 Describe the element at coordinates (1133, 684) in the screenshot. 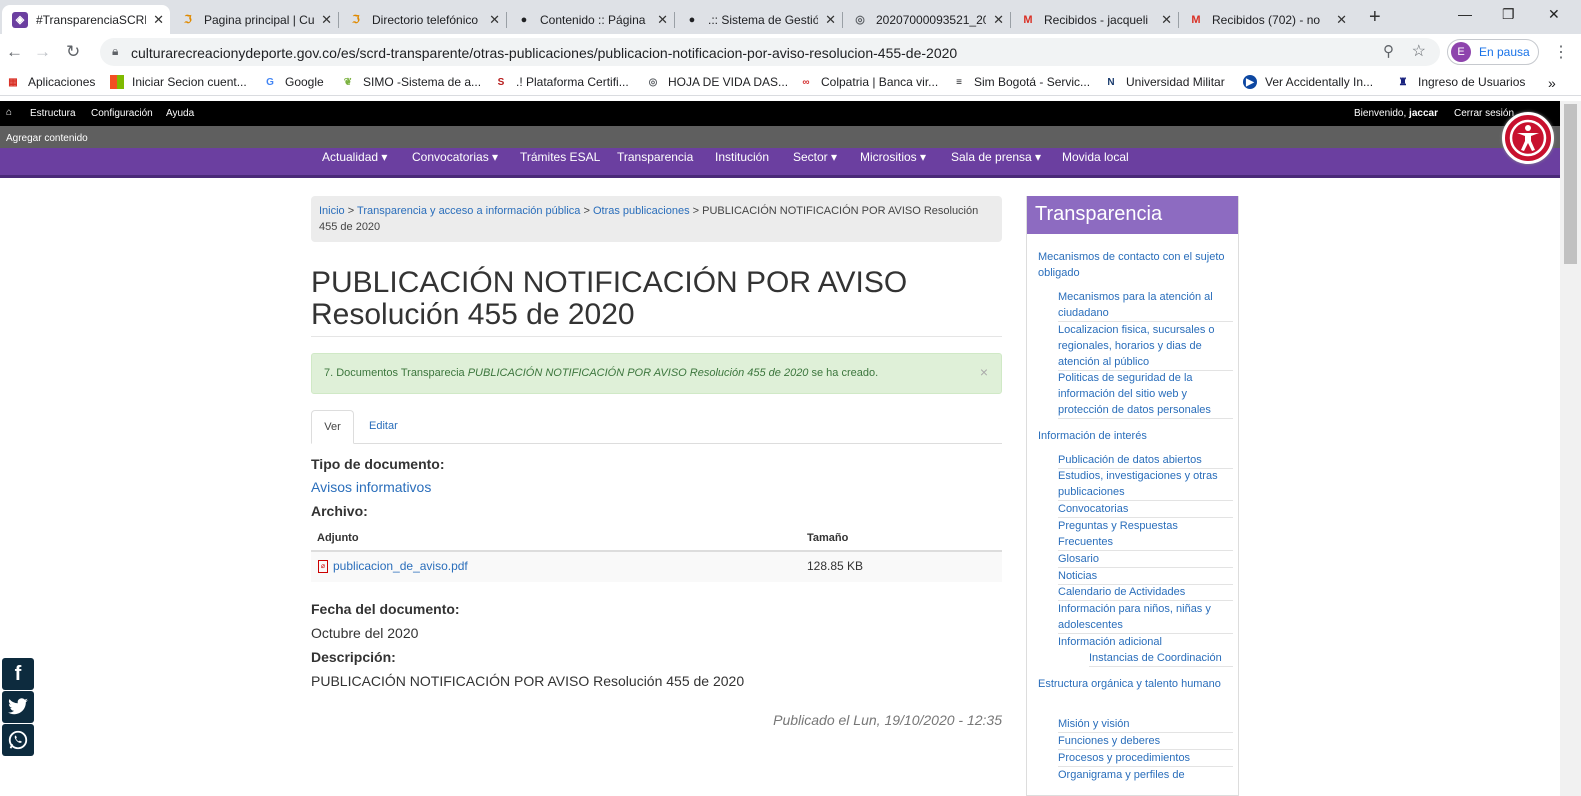

I see `sidebar-link: Estructura orgánica y talento humano` at that location.